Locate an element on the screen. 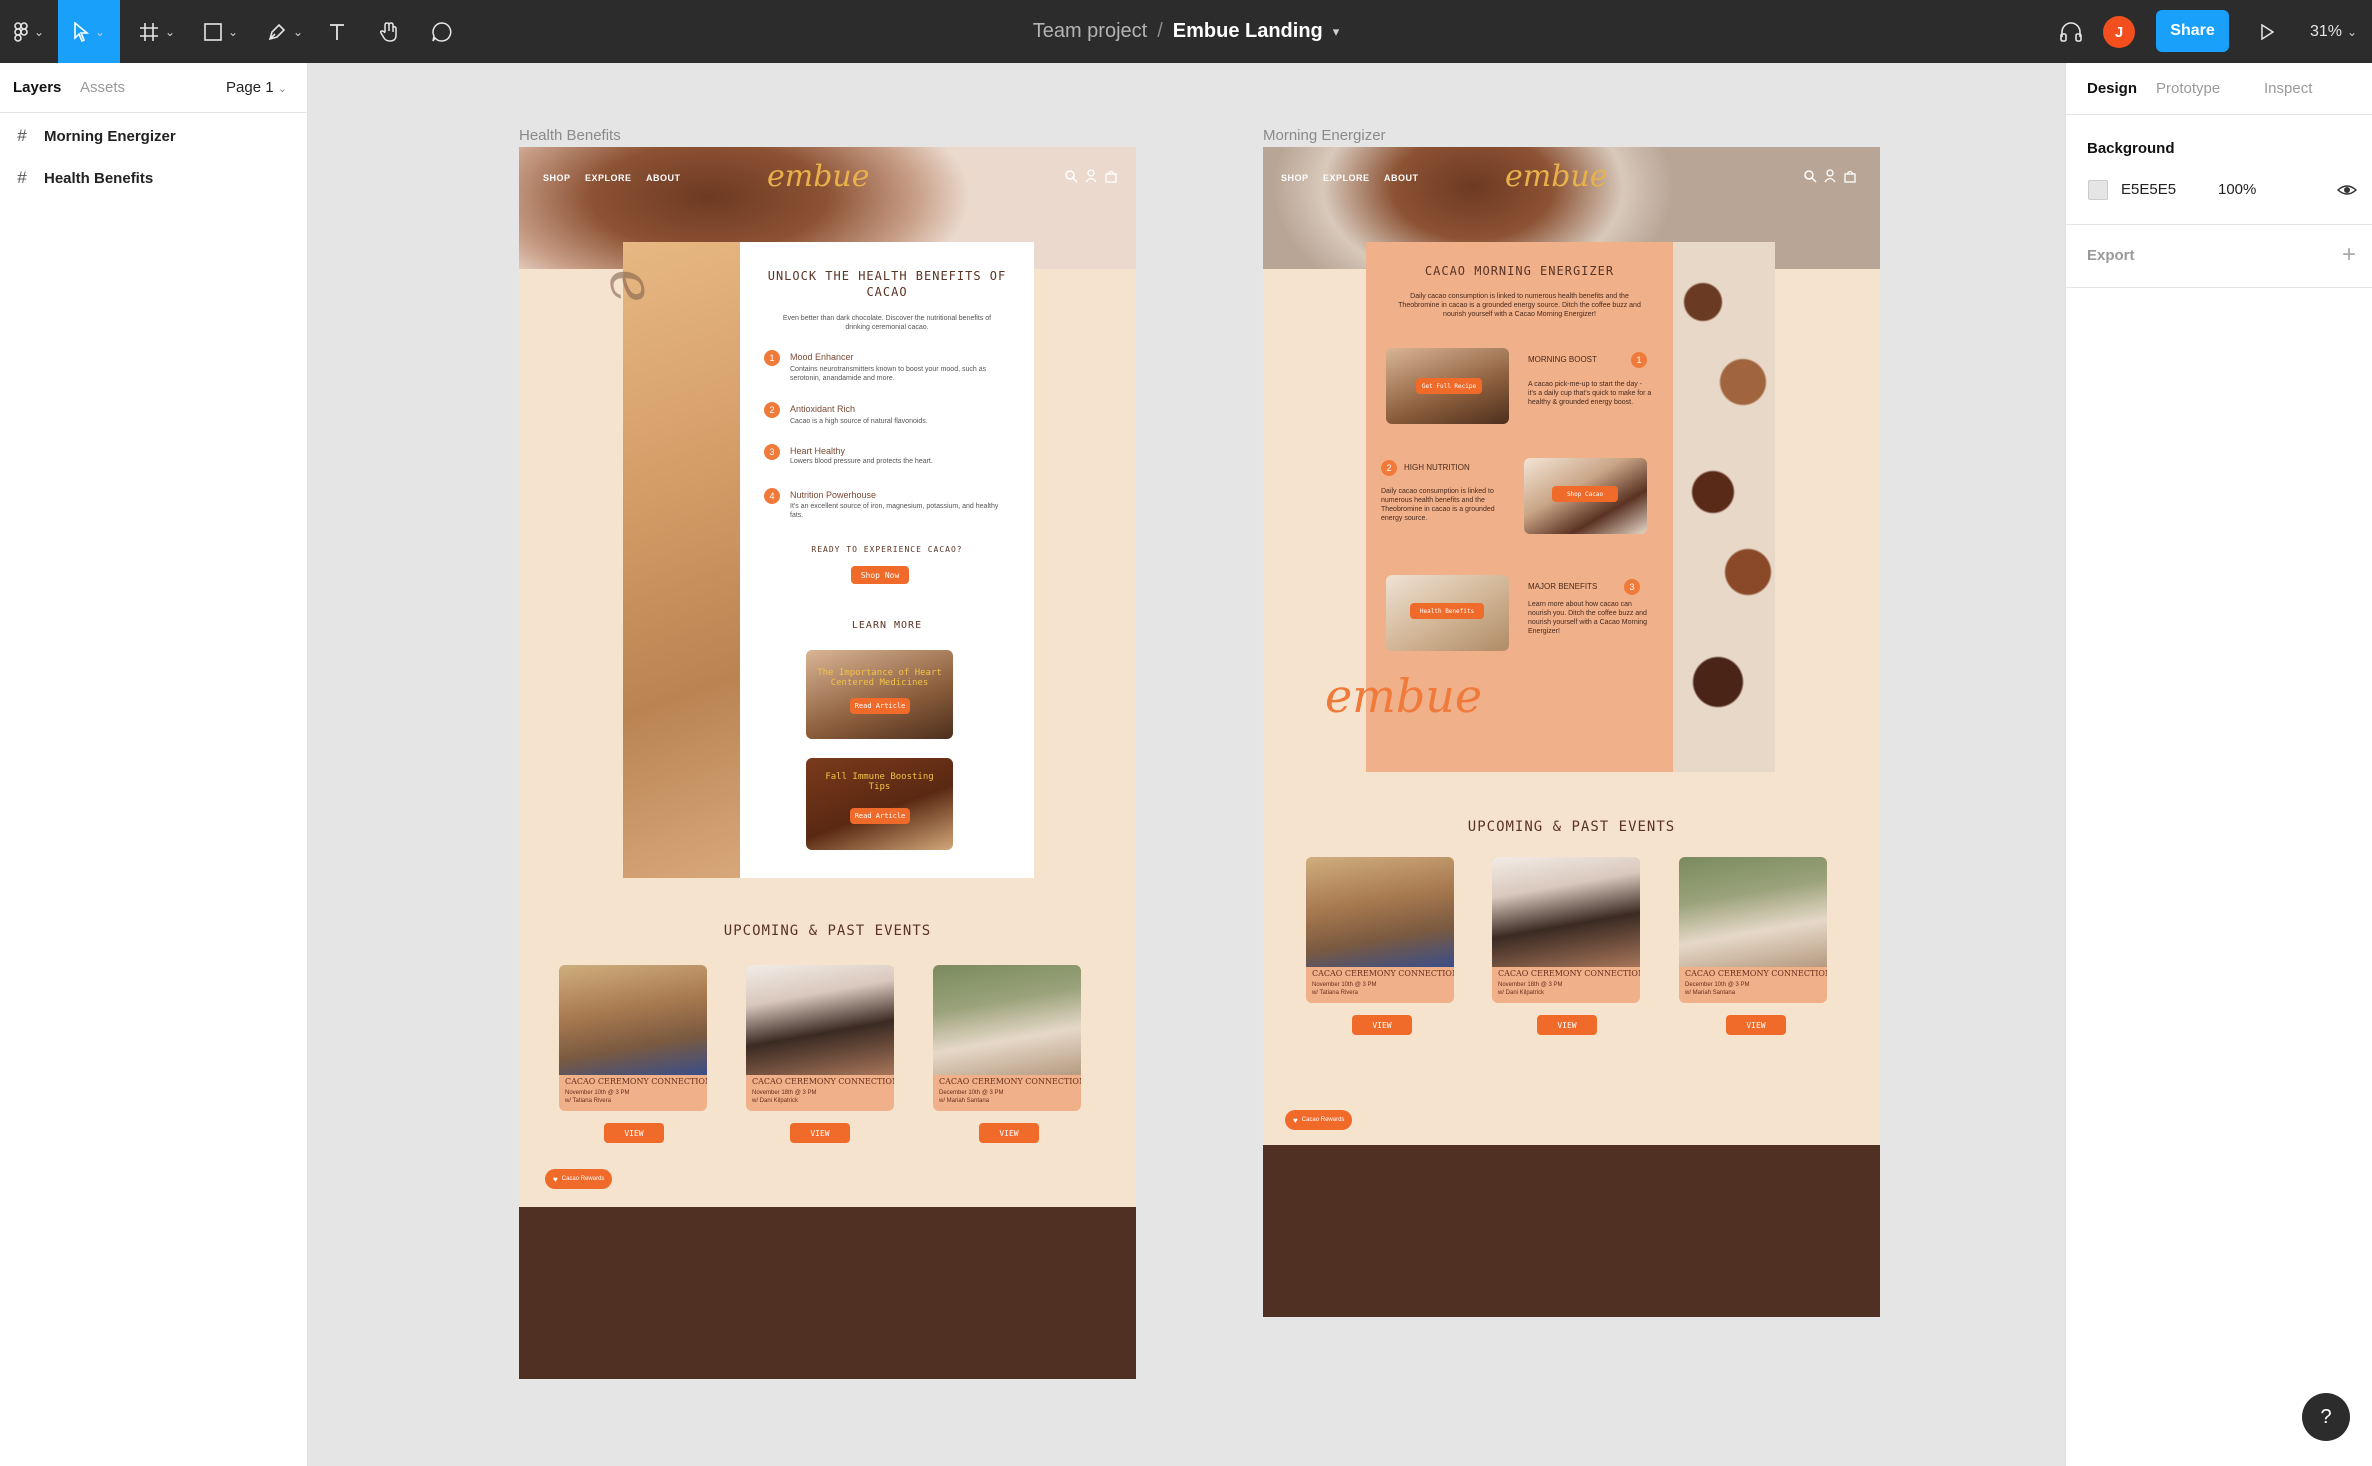  tab-design: Design is located at coordinates (2112, 88).